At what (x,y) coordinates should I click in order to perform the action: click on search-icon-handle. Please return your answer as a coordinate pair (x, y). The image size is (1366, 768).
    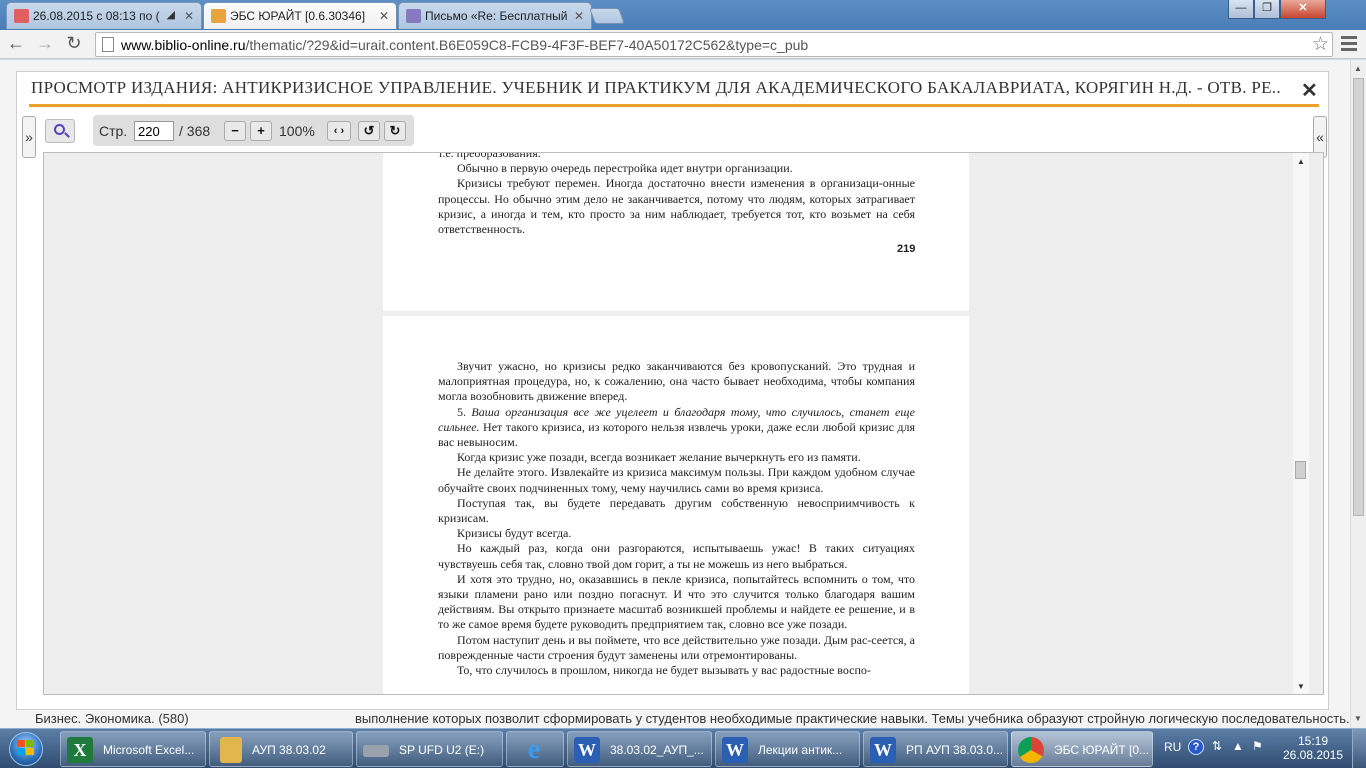
    Looking at the image, I should click on (67, 135).